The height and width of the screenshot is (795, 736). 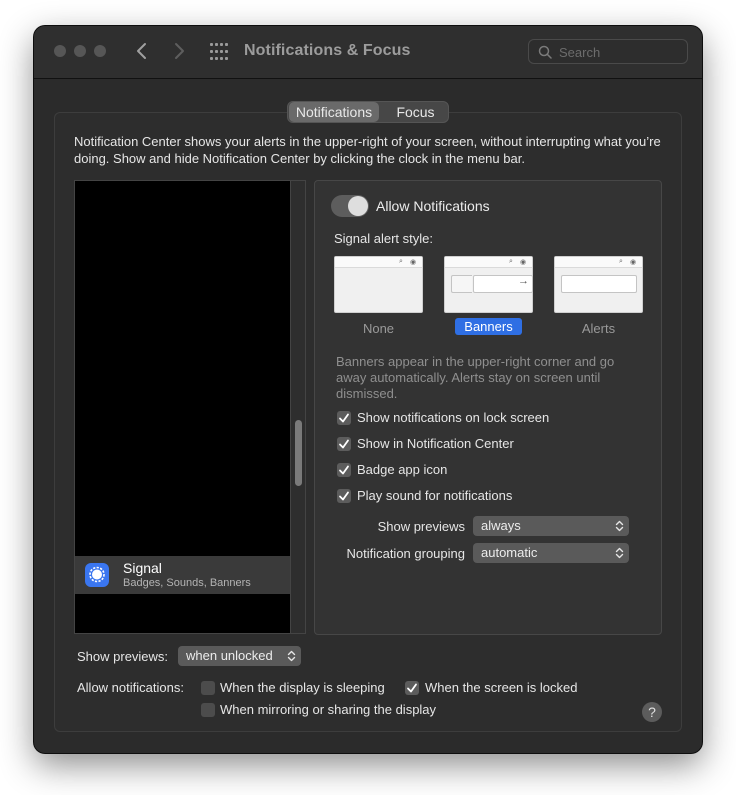 I want to click on tab-focus: Focus, so click(x=415, y=112).